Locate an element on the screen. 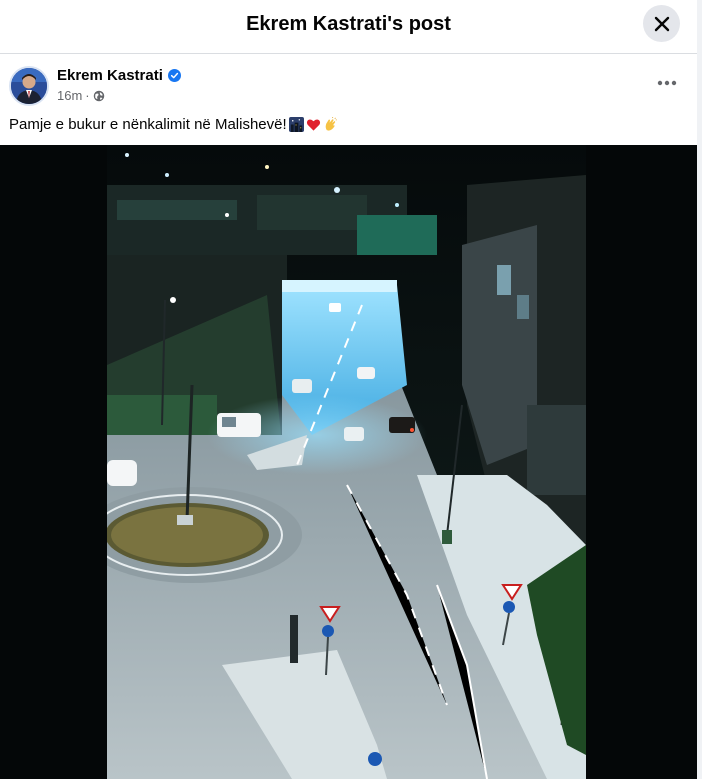  avatar is located at coordinates (29, 86).